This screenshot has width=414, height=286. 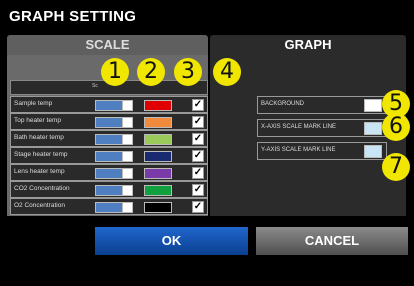 I want to click on row-label: Top heater temp, so click(x=37, y=120).